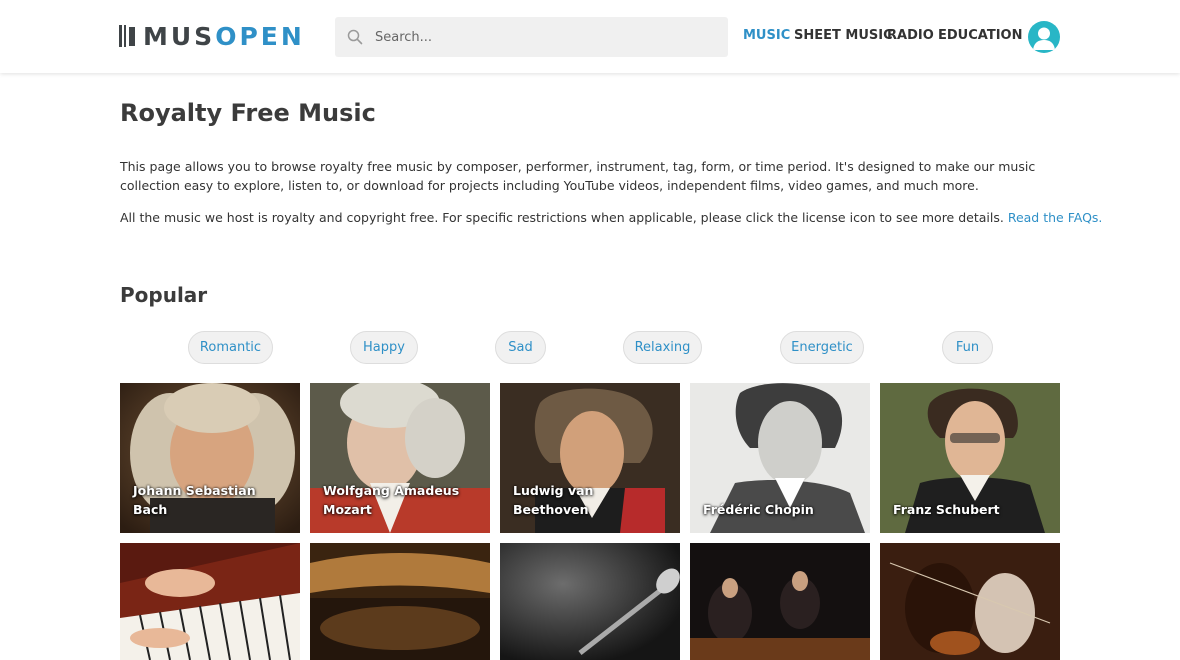  Describe the element at coordinates (230, 347) in the screenshot. I see `tag-romantic: Romantic` at that location.